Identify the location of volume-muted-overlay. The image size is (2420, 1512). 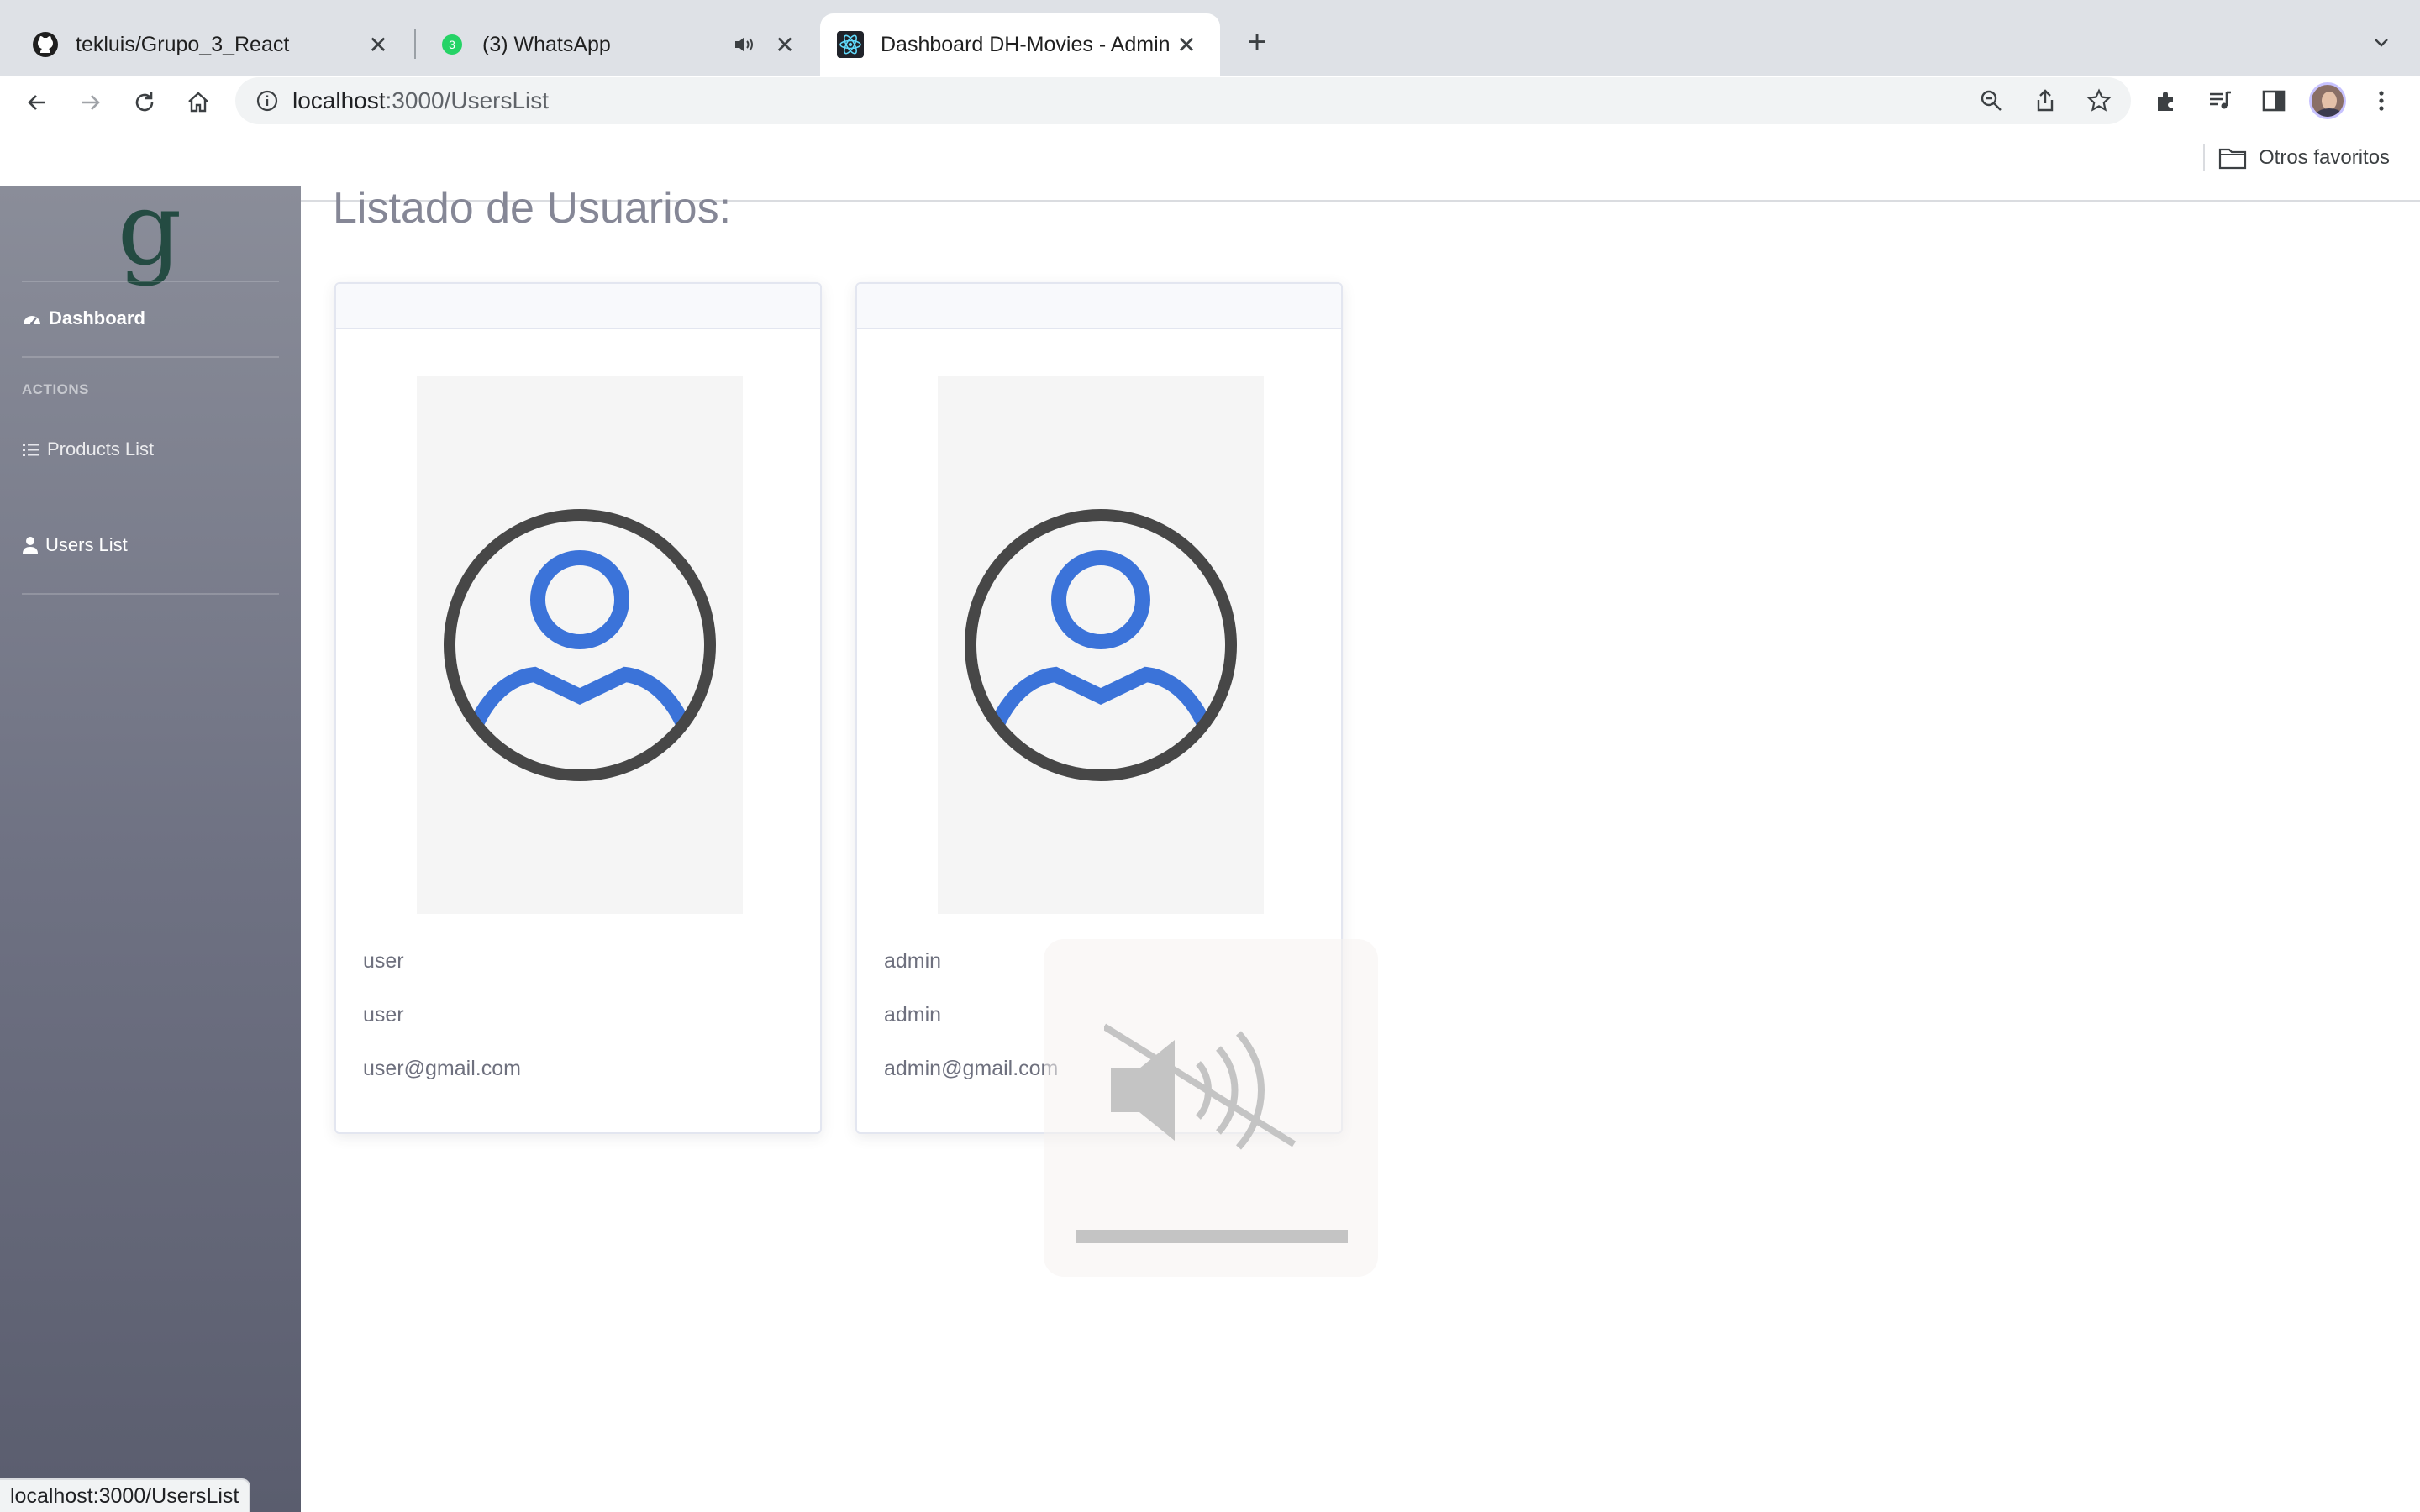
(1211, 1108).